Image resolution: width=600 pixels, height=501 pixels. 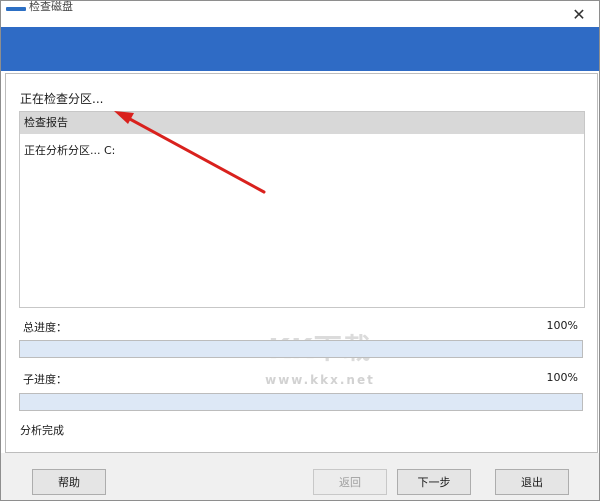 What do you see at coordinates (300, 14) in the screenshot?
I see `title-bar: 检查磁盘 ✕` at bounding box center [300, 14].